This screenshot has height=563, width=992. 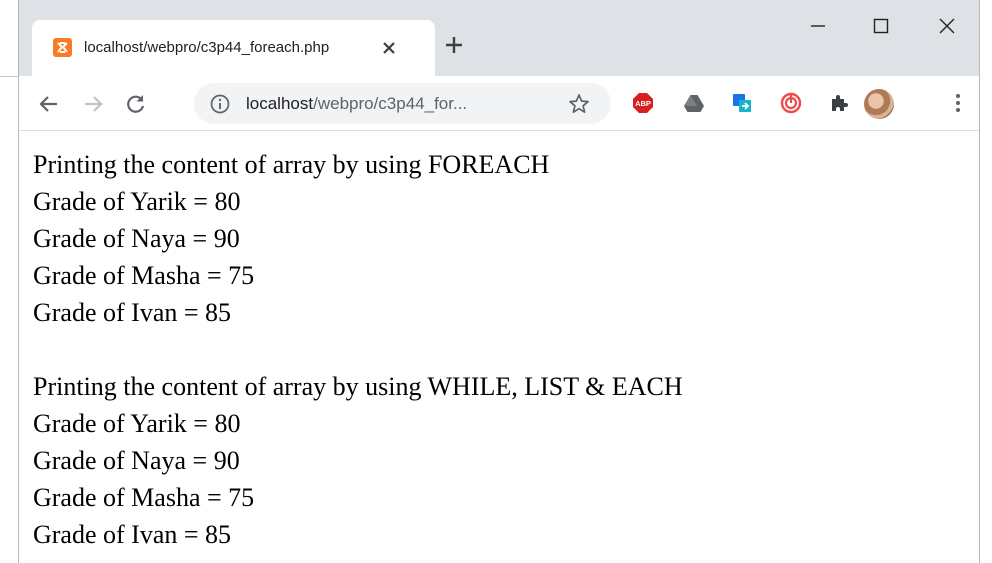 I want to click on section2-line: Grade of Yarik = 80, so click(x=137, y=423).